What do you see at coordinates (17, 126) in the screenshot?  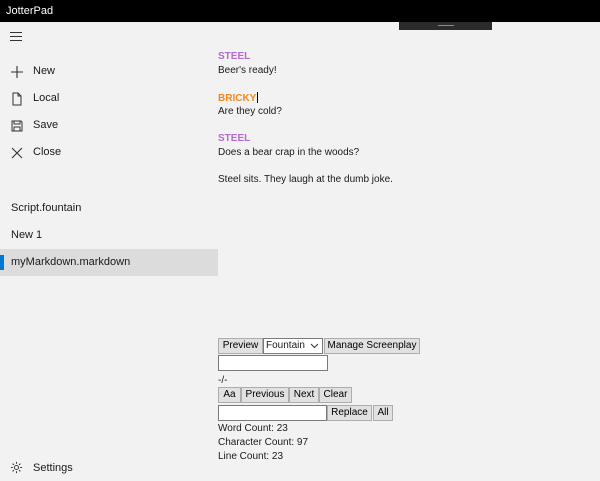 I see `save-icon` at bounding box center [17, 126].